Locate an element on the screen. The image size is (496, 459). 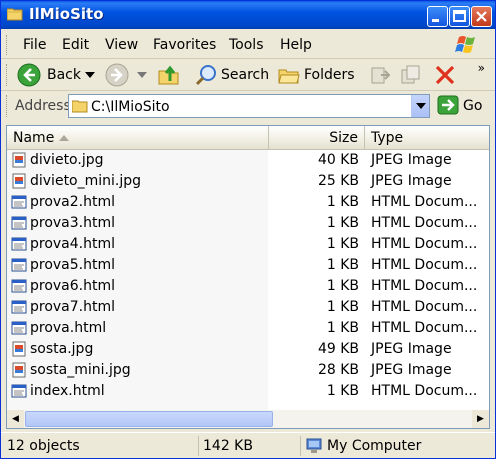
file-name: prova7.html is located at coordinates (73, 307).